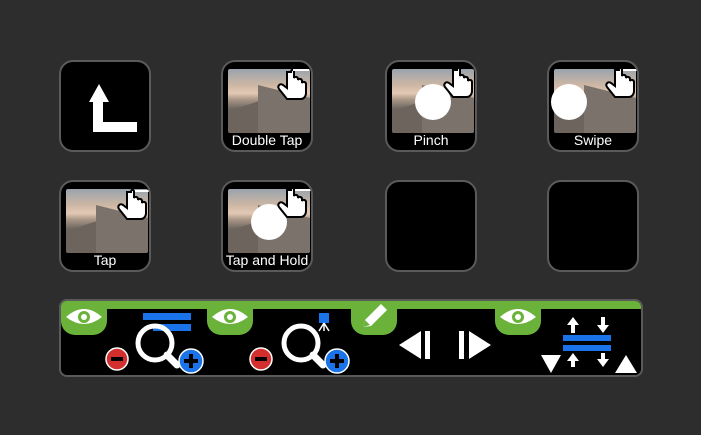 The height and width of the screenshot is (435, 701). Describe the element at coordinates (167, 316) in the screenshot. I see `blue-bars-icon` at that location.